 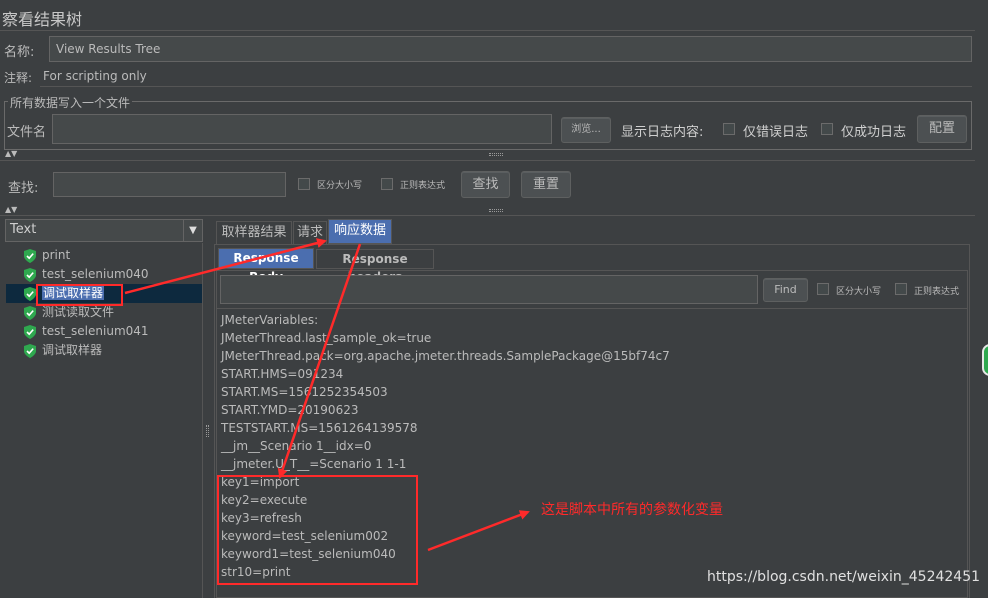 I want to click on edge-circle-icon, so click(x=985, y=360).